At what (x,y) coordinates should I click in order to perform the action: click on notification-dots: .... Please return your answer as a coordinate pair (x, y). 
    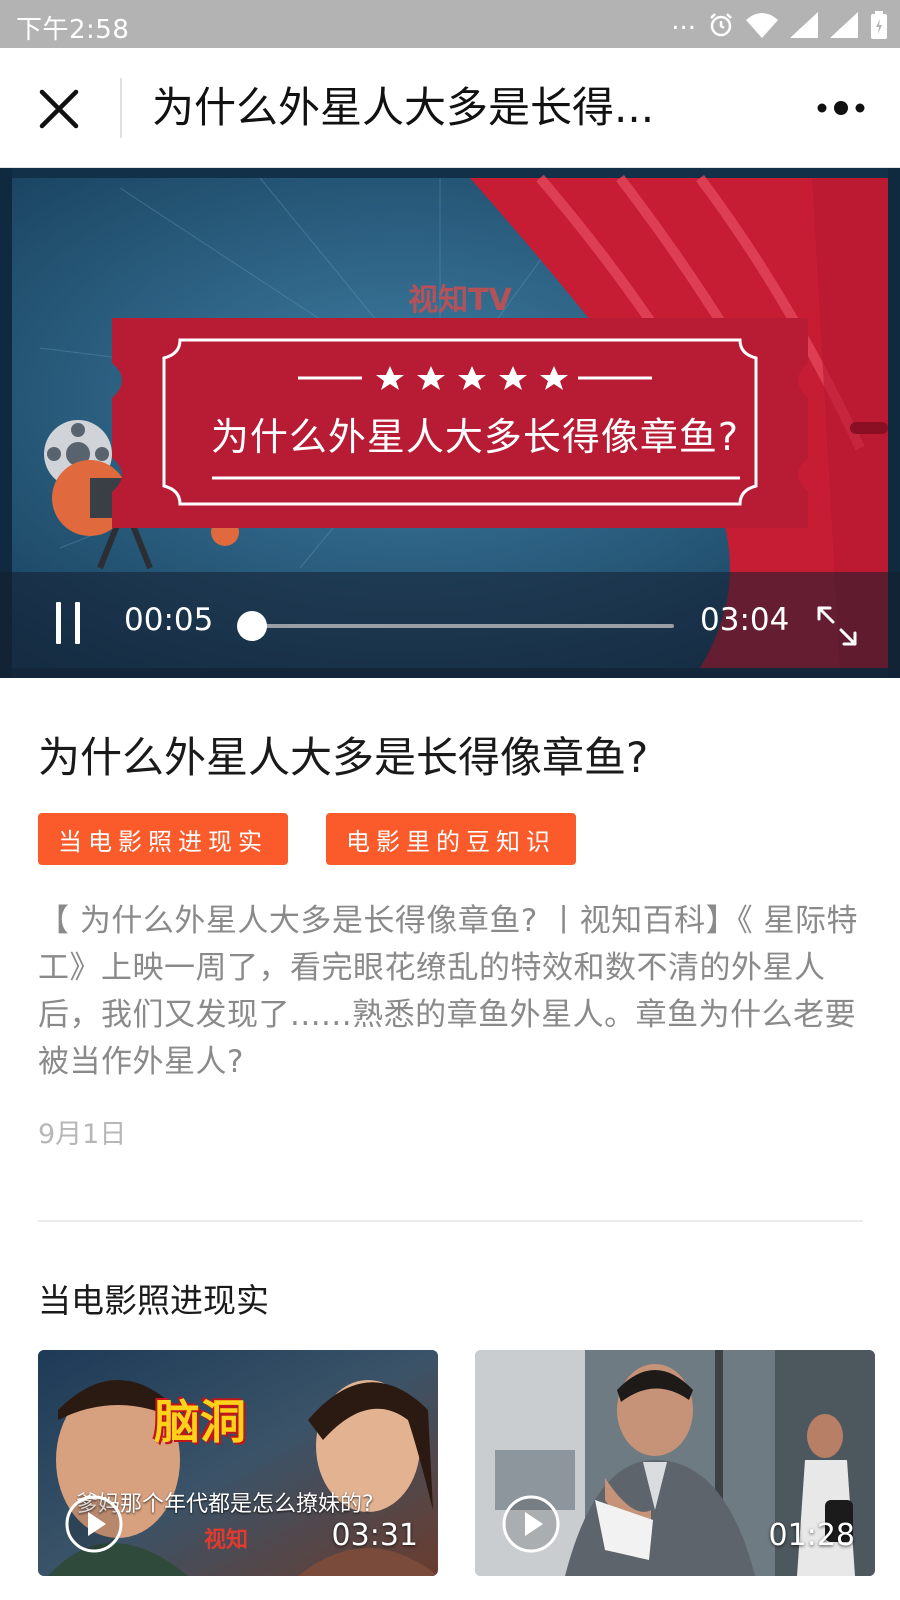
    Looking at the image, I should click on (683, 21).